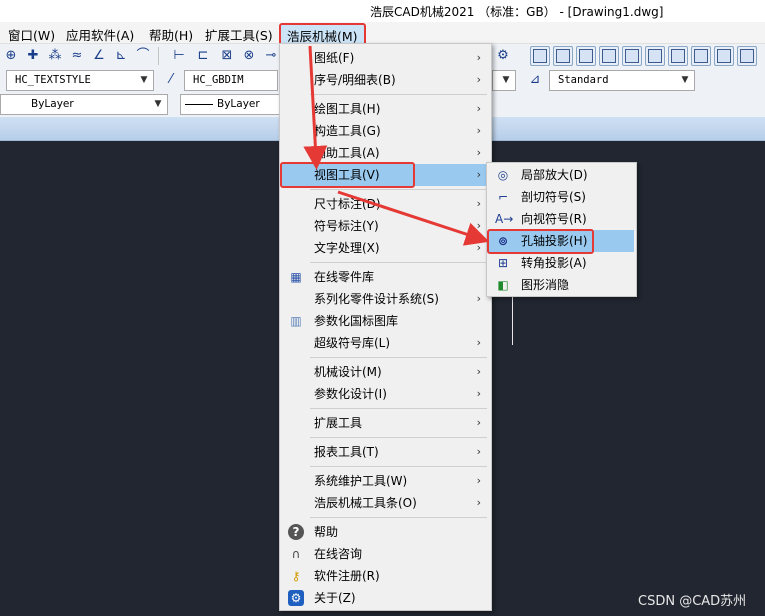 The height and width of the screenshot is (616, 765). What do you see at coordinates (385, 452) in the screenshot?
I see `menu-item-report-tools: 报表工具(T) ›` at bounding box center [385, 452].